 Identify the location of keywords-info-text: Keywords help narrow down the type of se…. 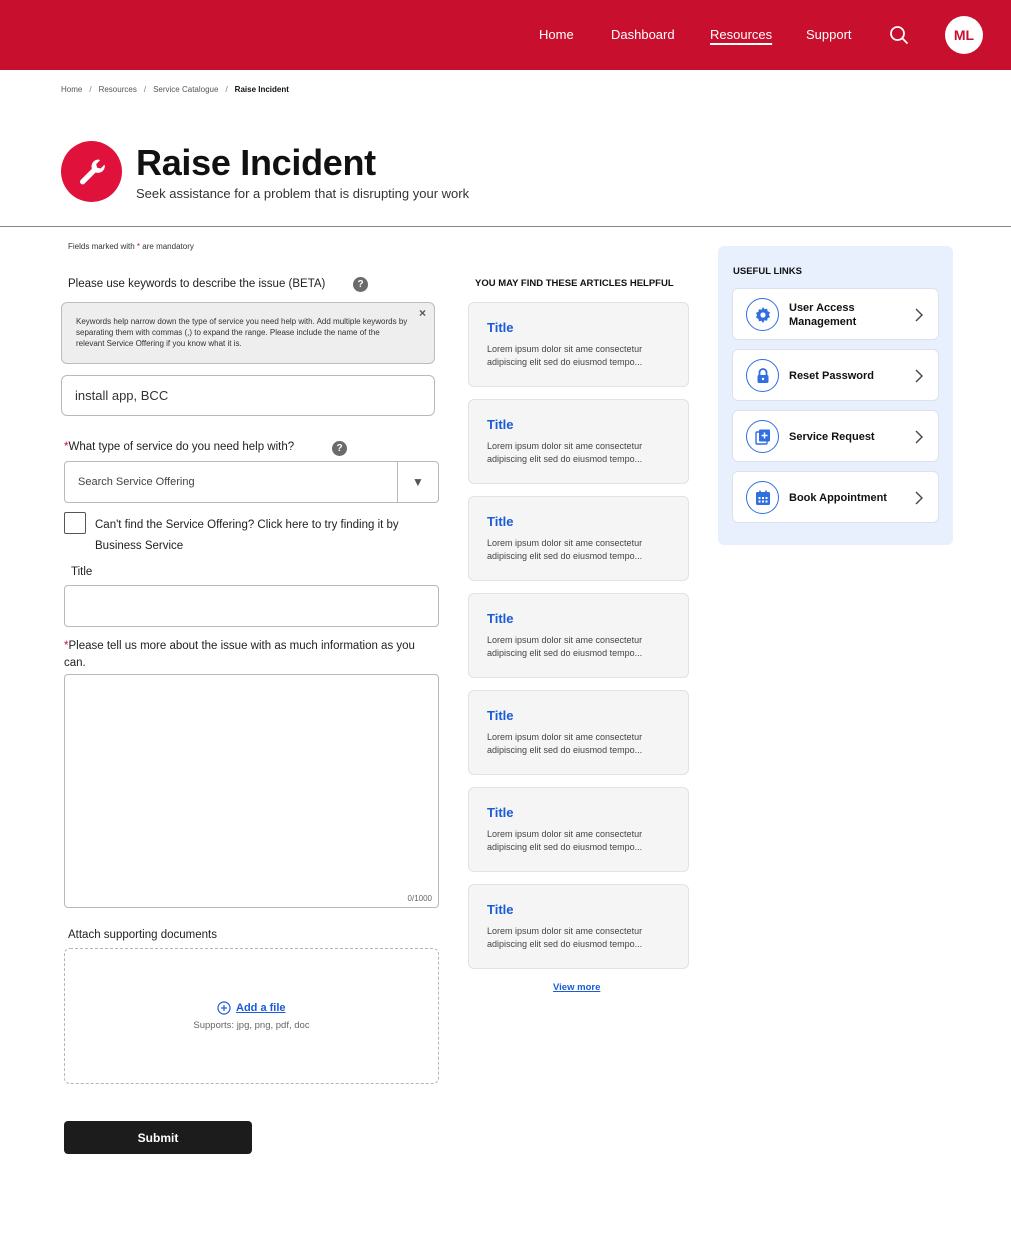
(242, 332).